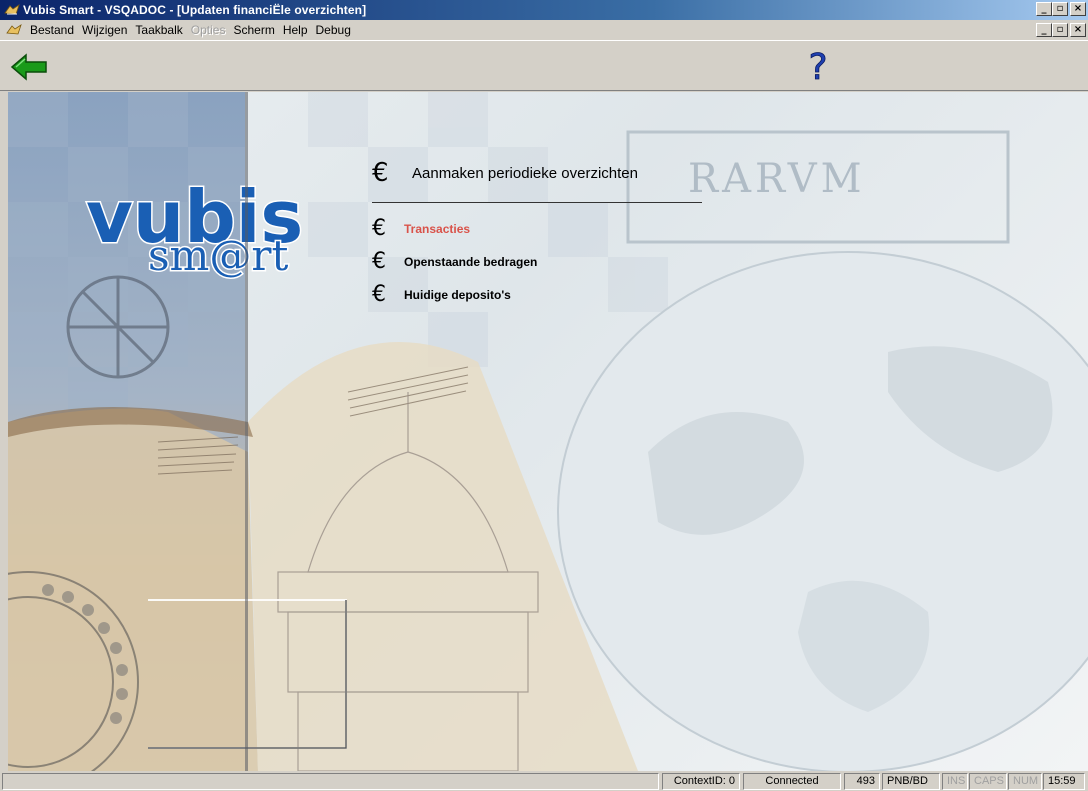 The image size is (1088, 791). Describe the element at coordinates (955, 781) in the screenshot. I see `status-ins: INS` at that location.